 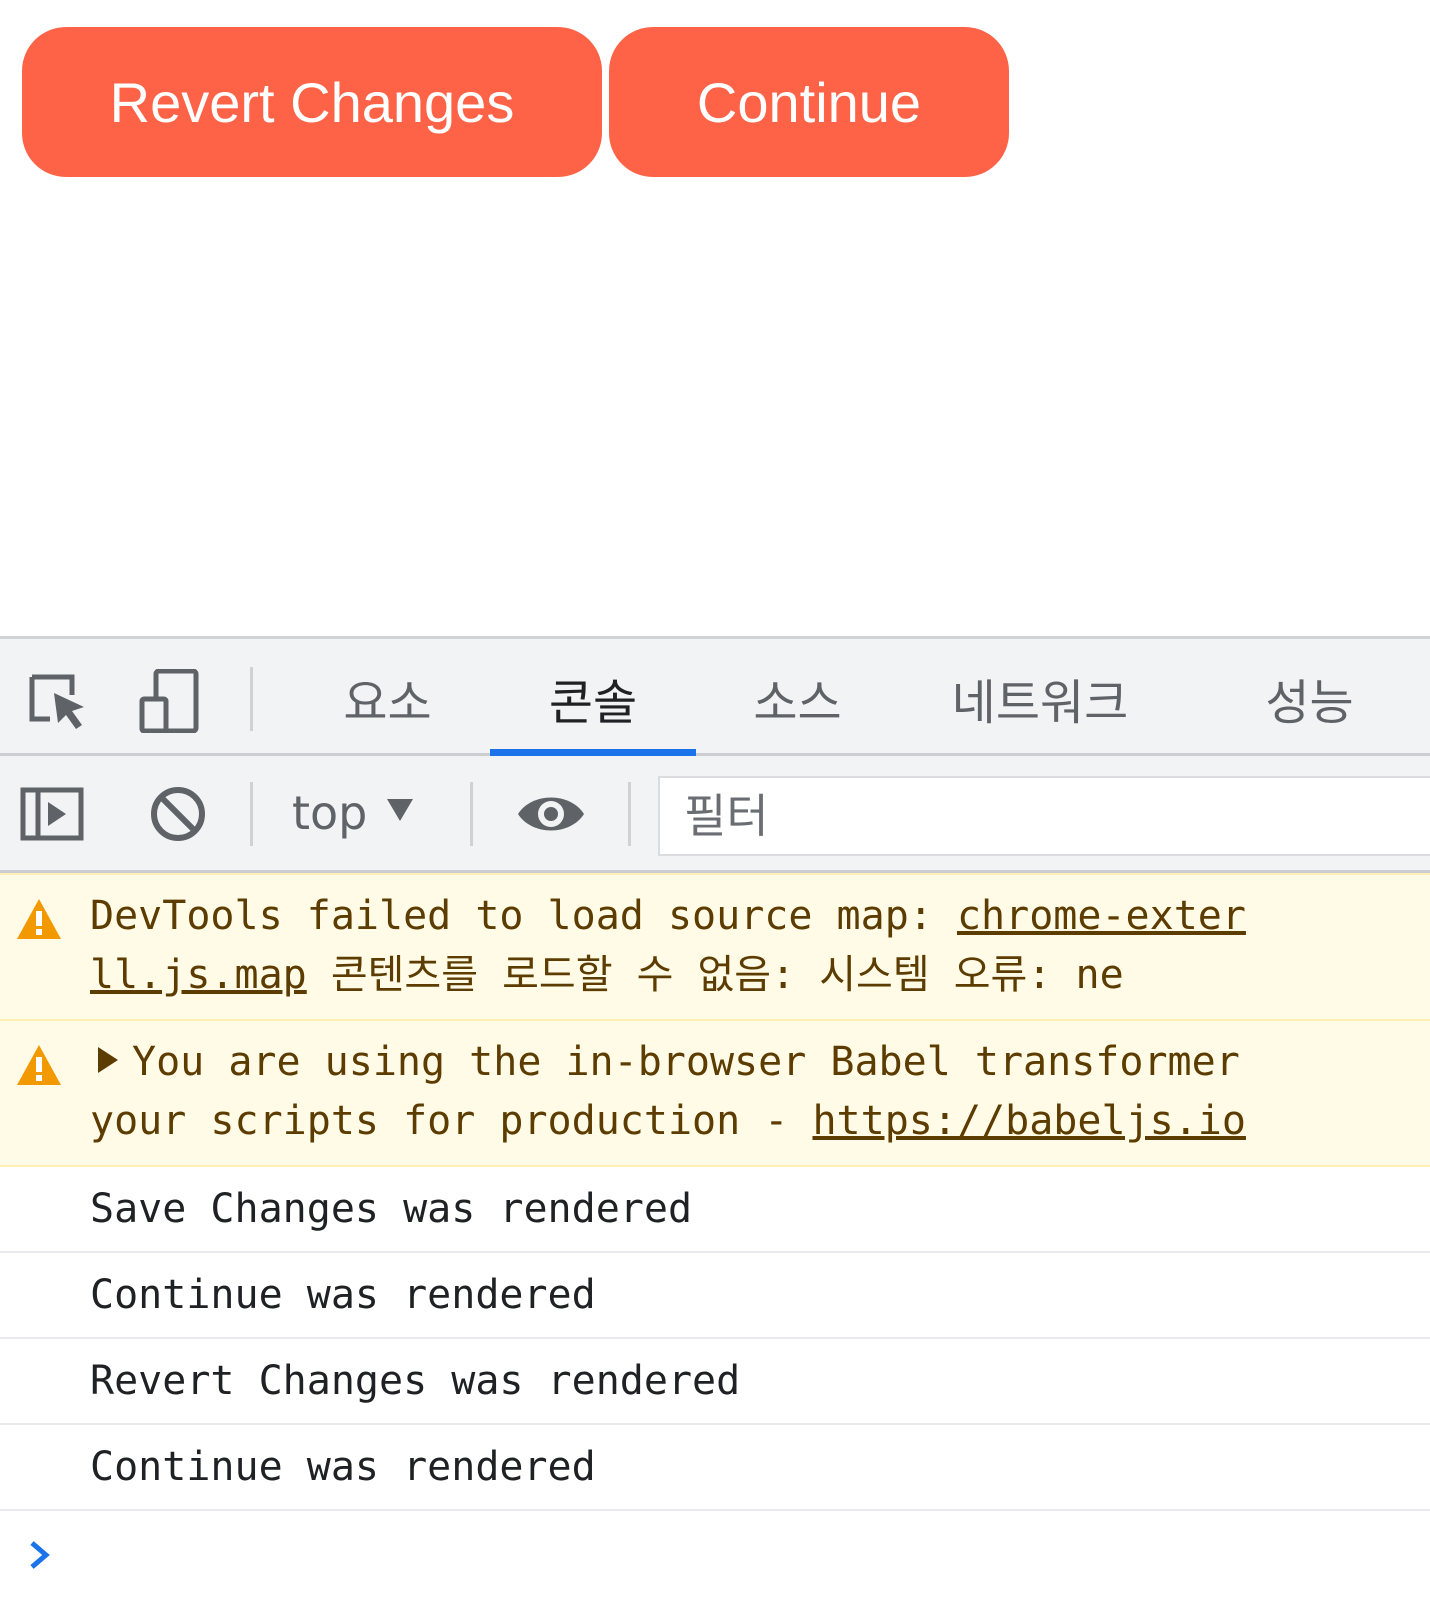 I want to click on console-log-message: Revert Changes was rendered, so click(x=715, y=1382).